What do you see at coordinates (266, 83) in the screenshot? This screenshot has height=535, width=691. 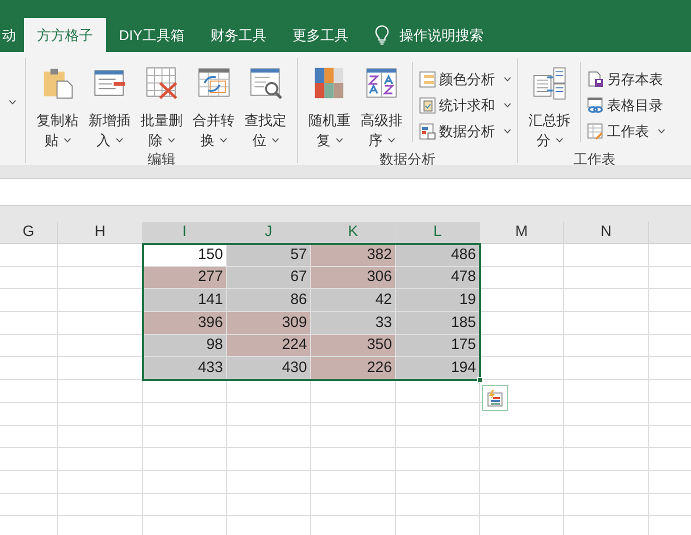 I see `search-table-icon` at bounding box center [266, 83].